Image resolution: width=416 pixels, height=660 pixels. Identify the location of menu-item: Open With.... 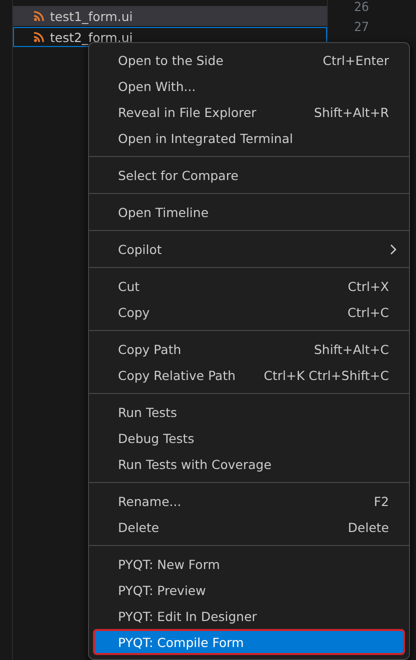
(249, 86).